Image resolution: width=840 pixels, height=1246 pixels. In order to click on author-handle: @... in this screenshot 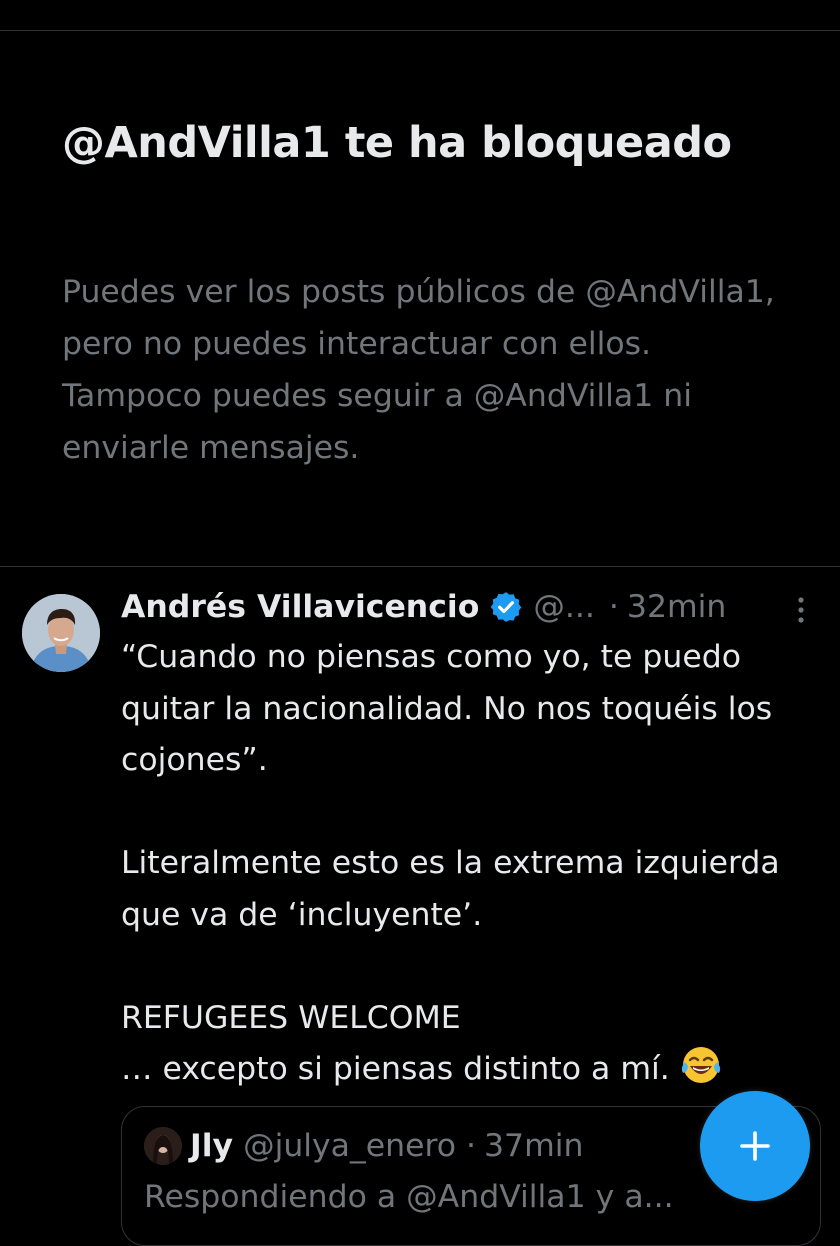, I will do `click(564, 607)`.